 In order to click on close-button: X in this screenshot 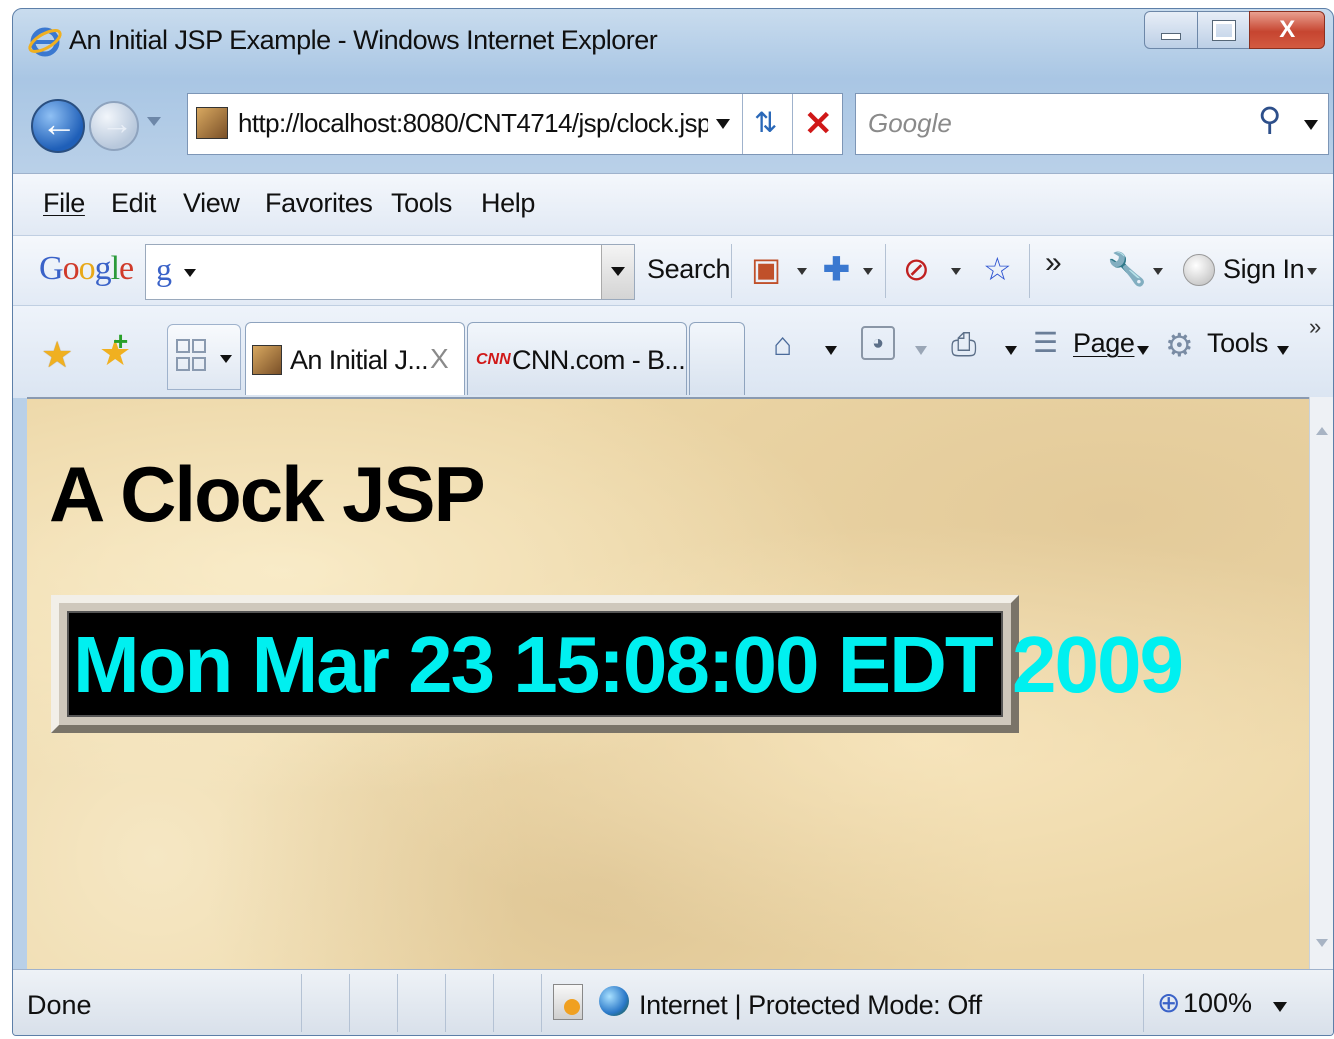, I will do `click(1287, 30)`.